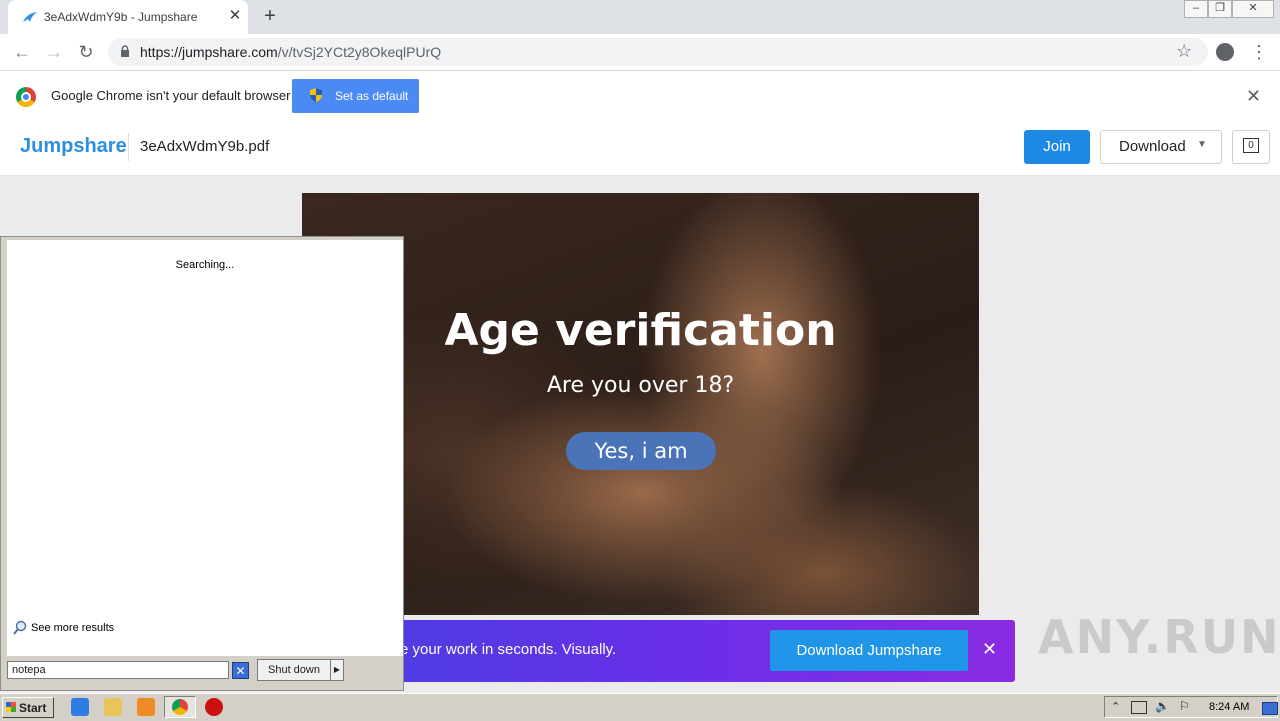 The height and width of the screenshot is (721, 1280). I want to click on infobar-message: Google Chrome isn't your default browser, so click(171, 95).